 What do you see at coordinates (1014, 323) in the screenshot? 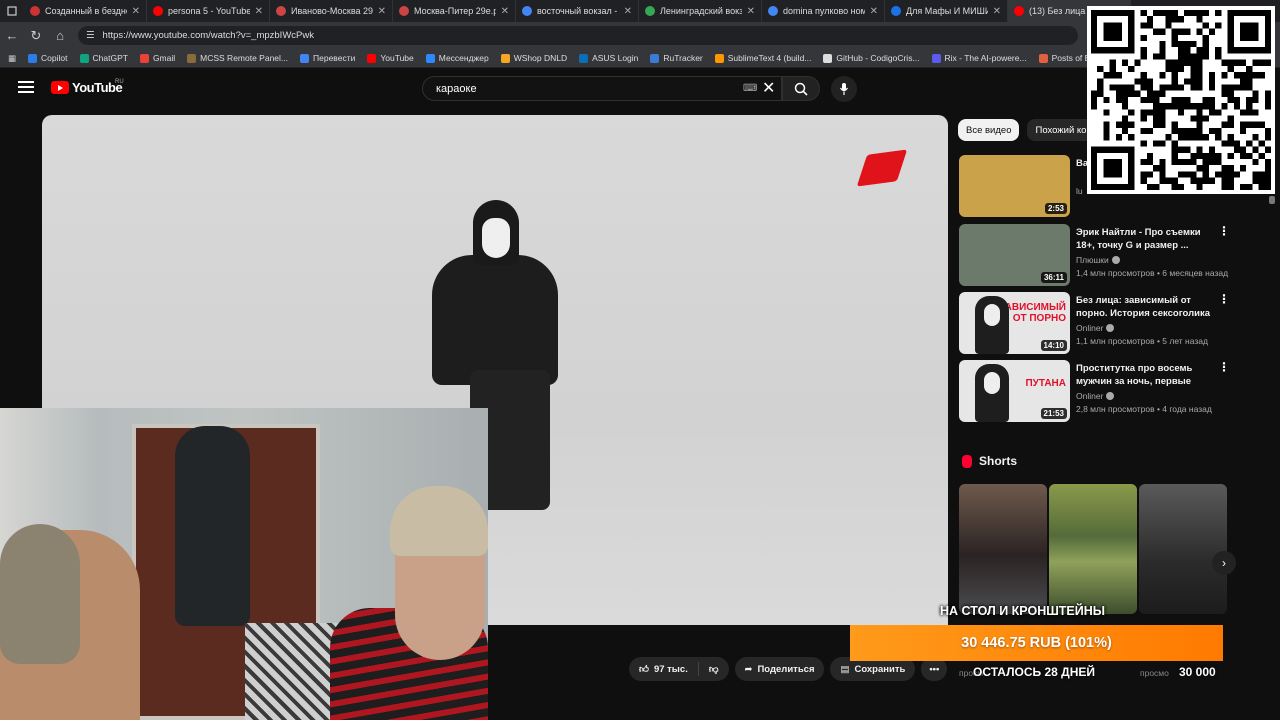
I see `video-thumbnail: ЗАВИСИМЫЙ ОТ ПОРНО 14:10` at bounding box center [1014, 323].